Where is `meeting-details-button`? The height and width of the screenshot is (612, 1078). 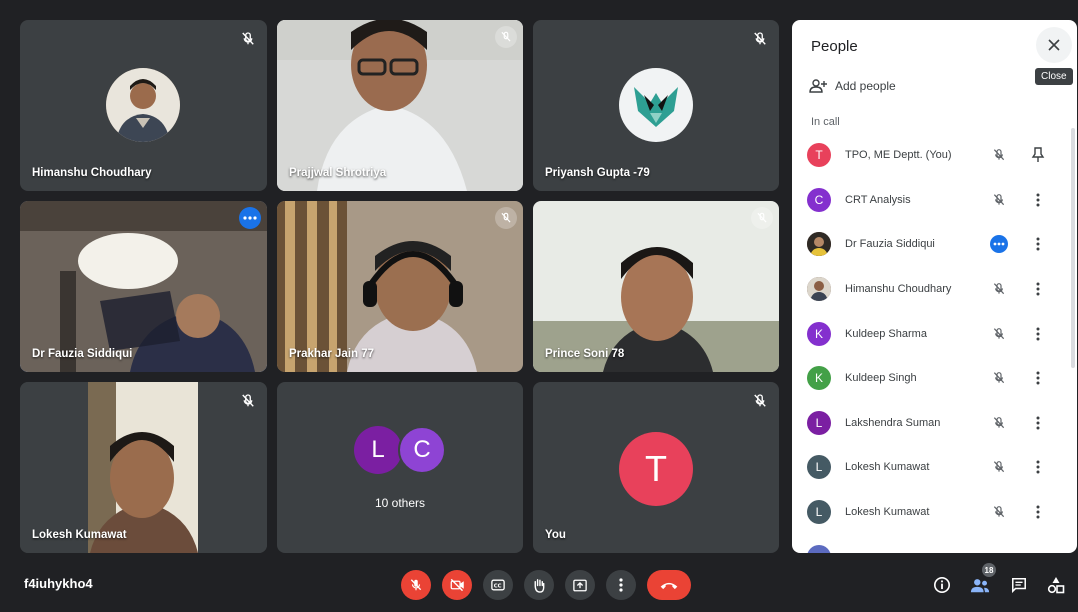
meeting-details-button is located at coordinates (942, 585).